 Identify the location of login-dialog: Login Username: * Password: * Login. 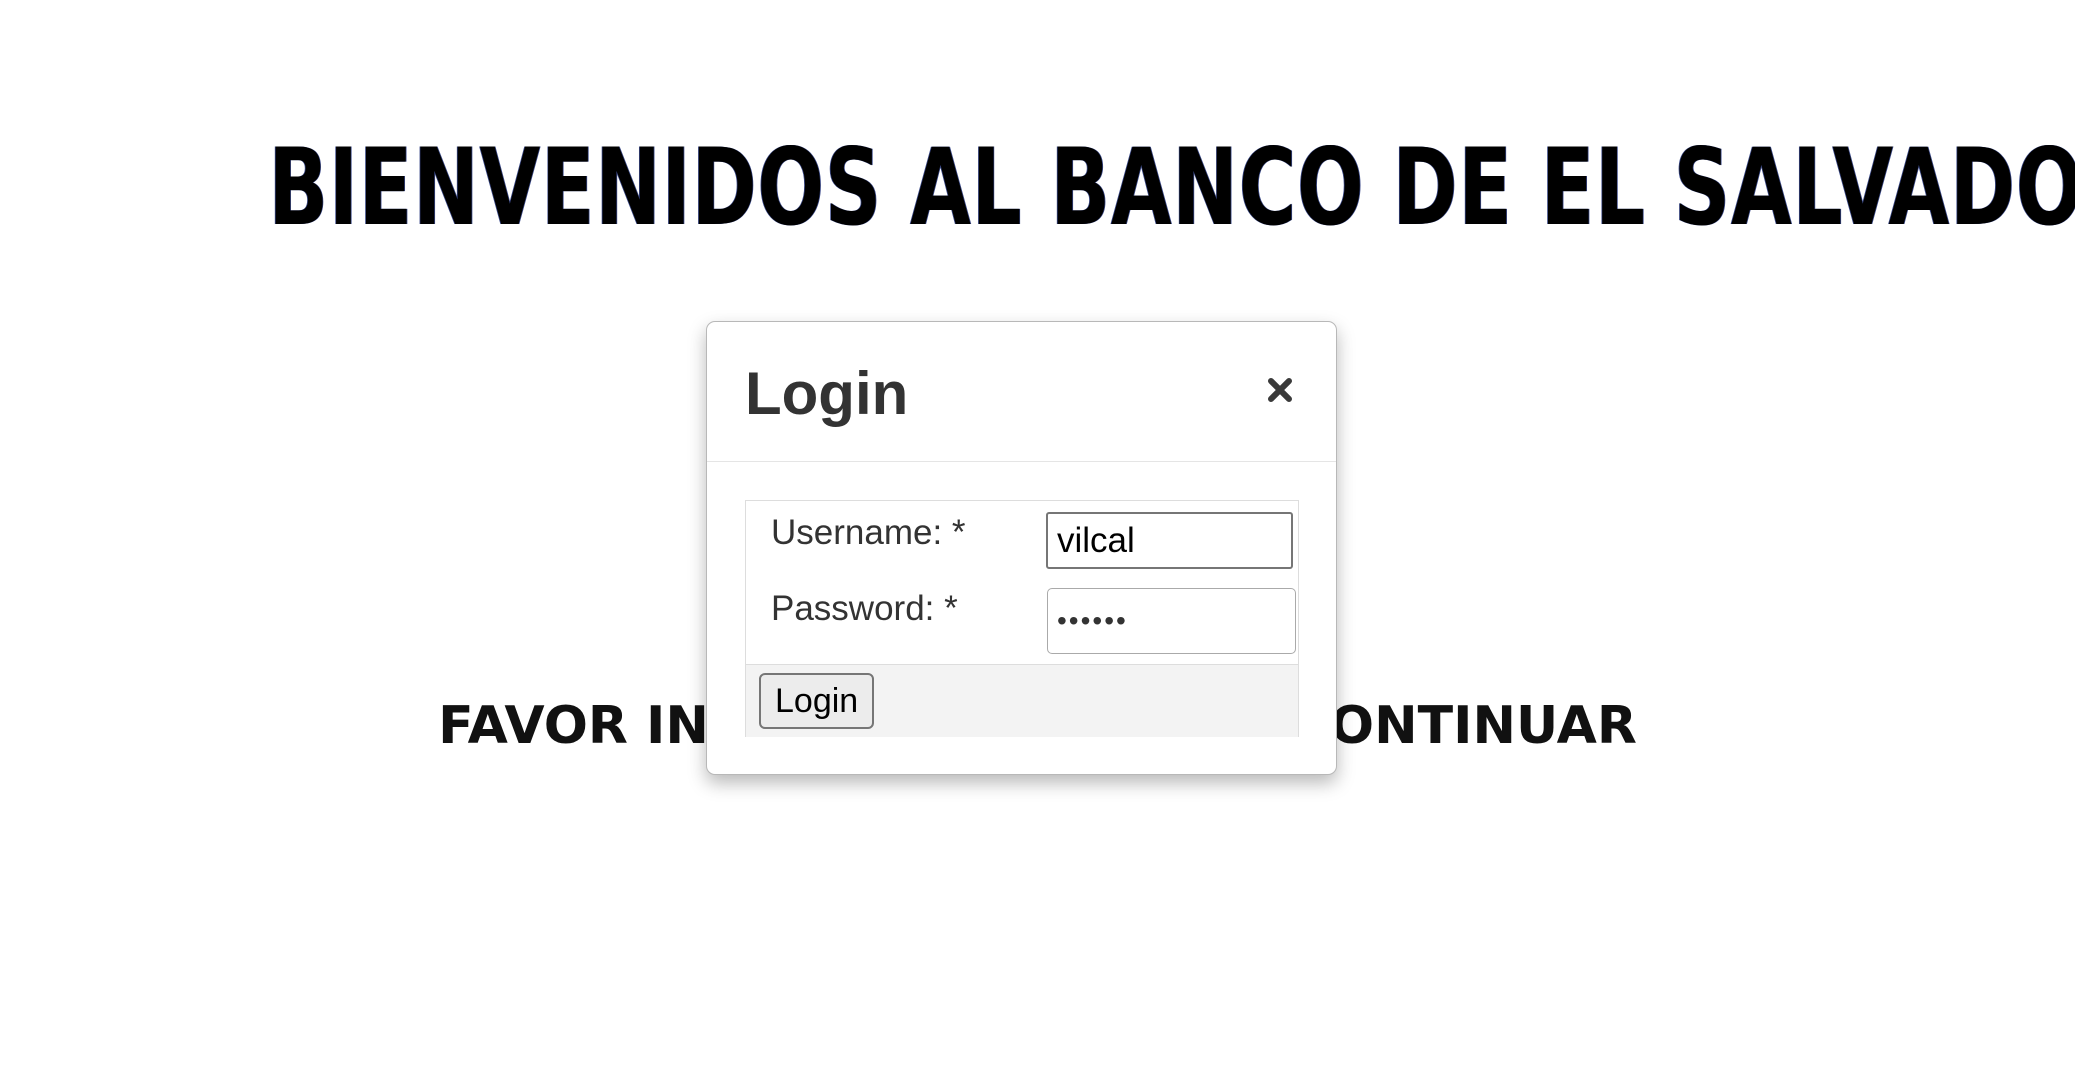
(1021, 548).